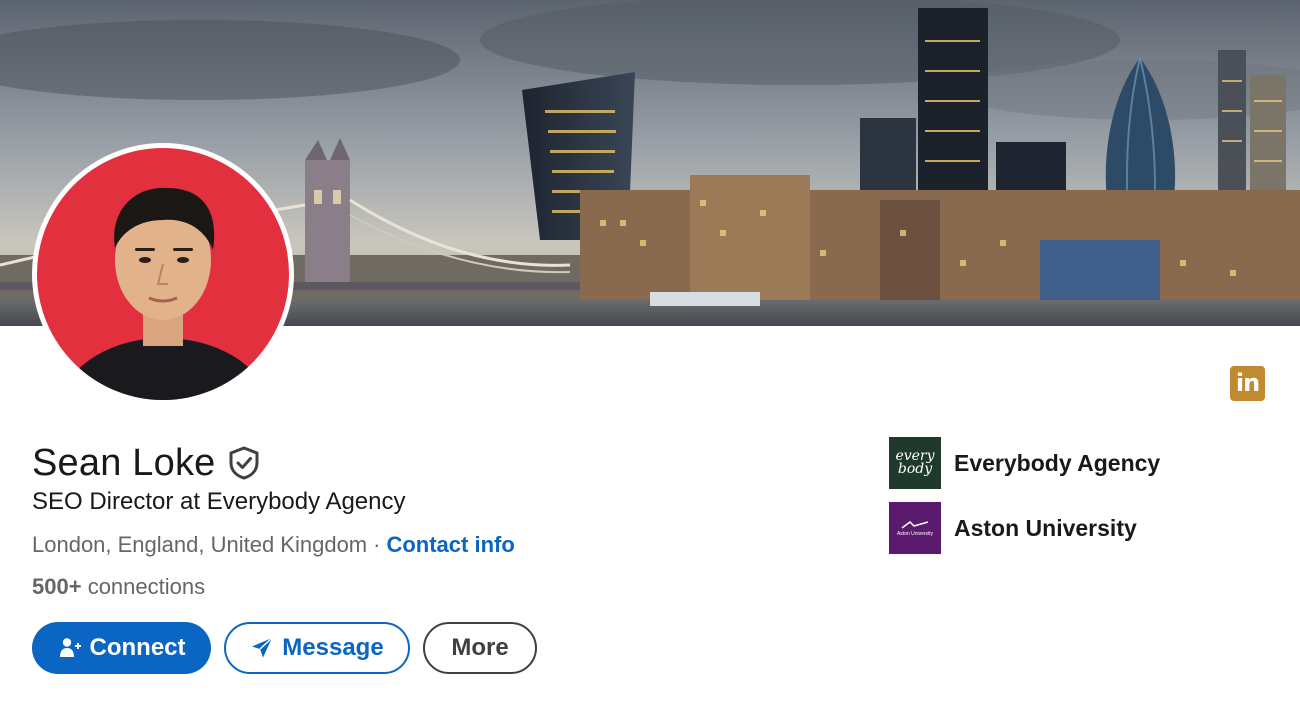 The width and height of the screenshot is (1300, 707). What do you see at coordinates (244, 463) in the screenshot?
I see `shield-check-icon` at bounding box center [244, 463].